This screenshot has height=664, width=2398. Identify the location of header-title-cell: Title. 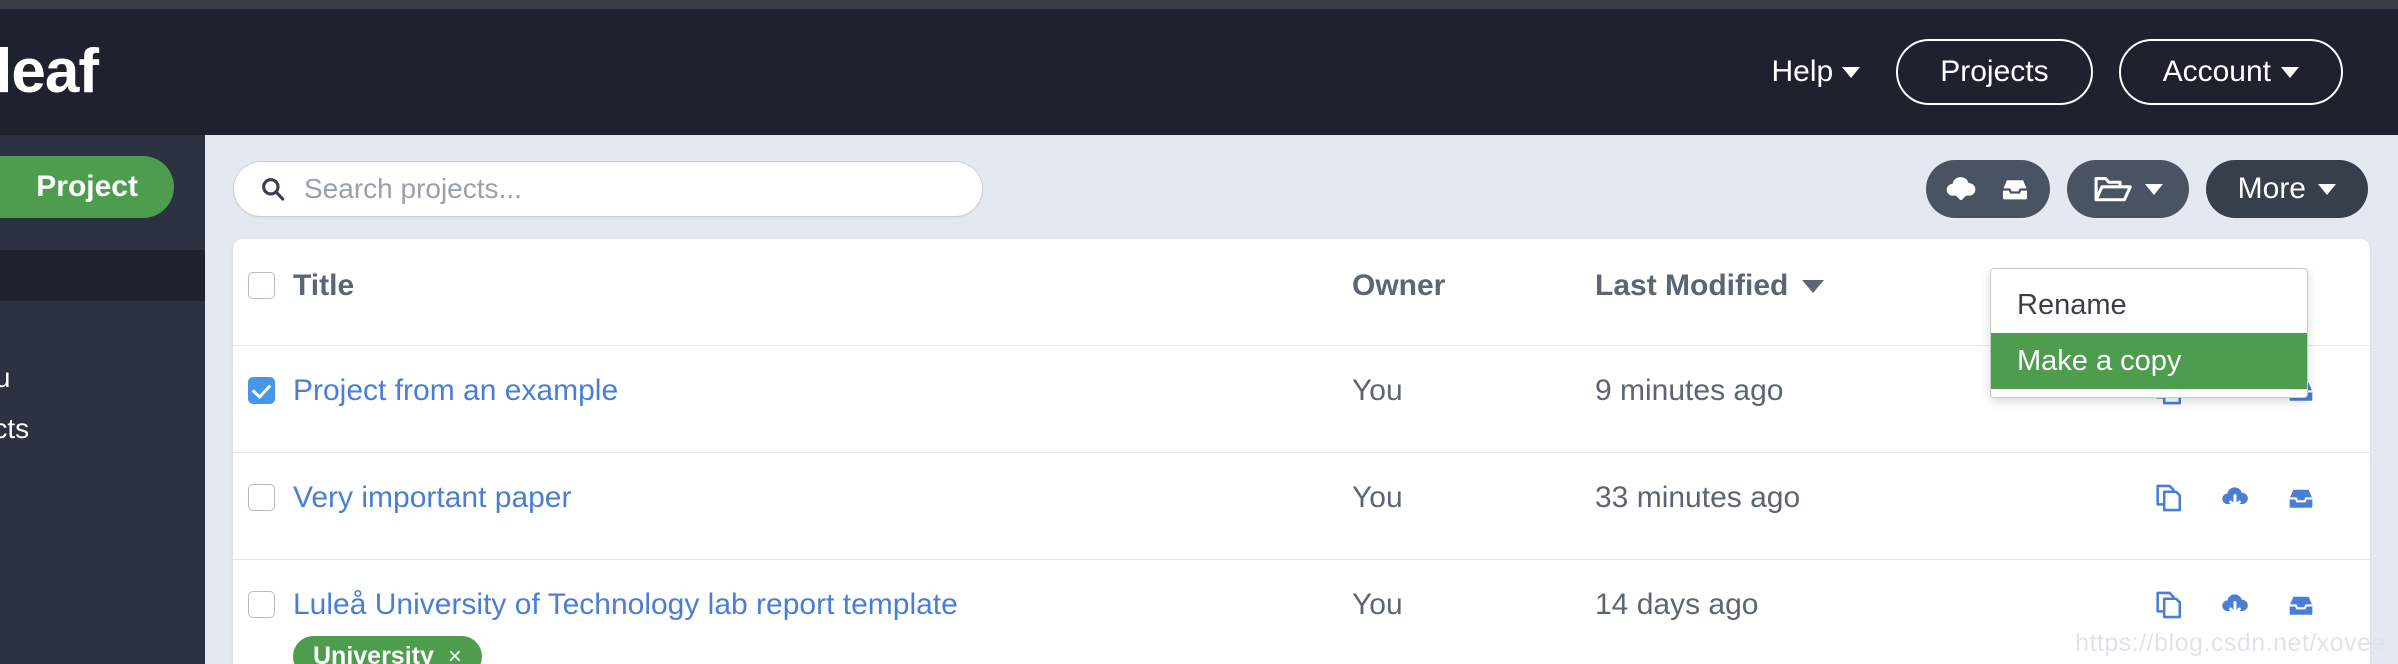
(820, 286).